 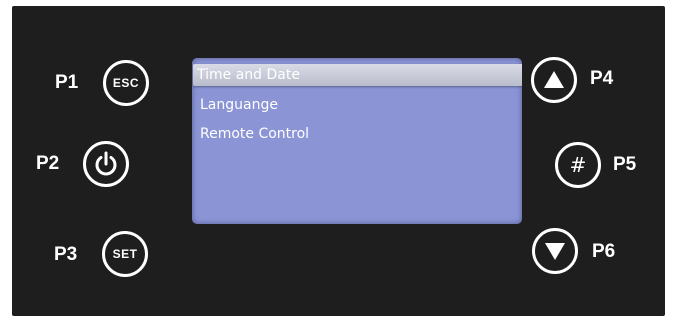 I want to click on arrow-up-icon, so click(x=554, y=79).